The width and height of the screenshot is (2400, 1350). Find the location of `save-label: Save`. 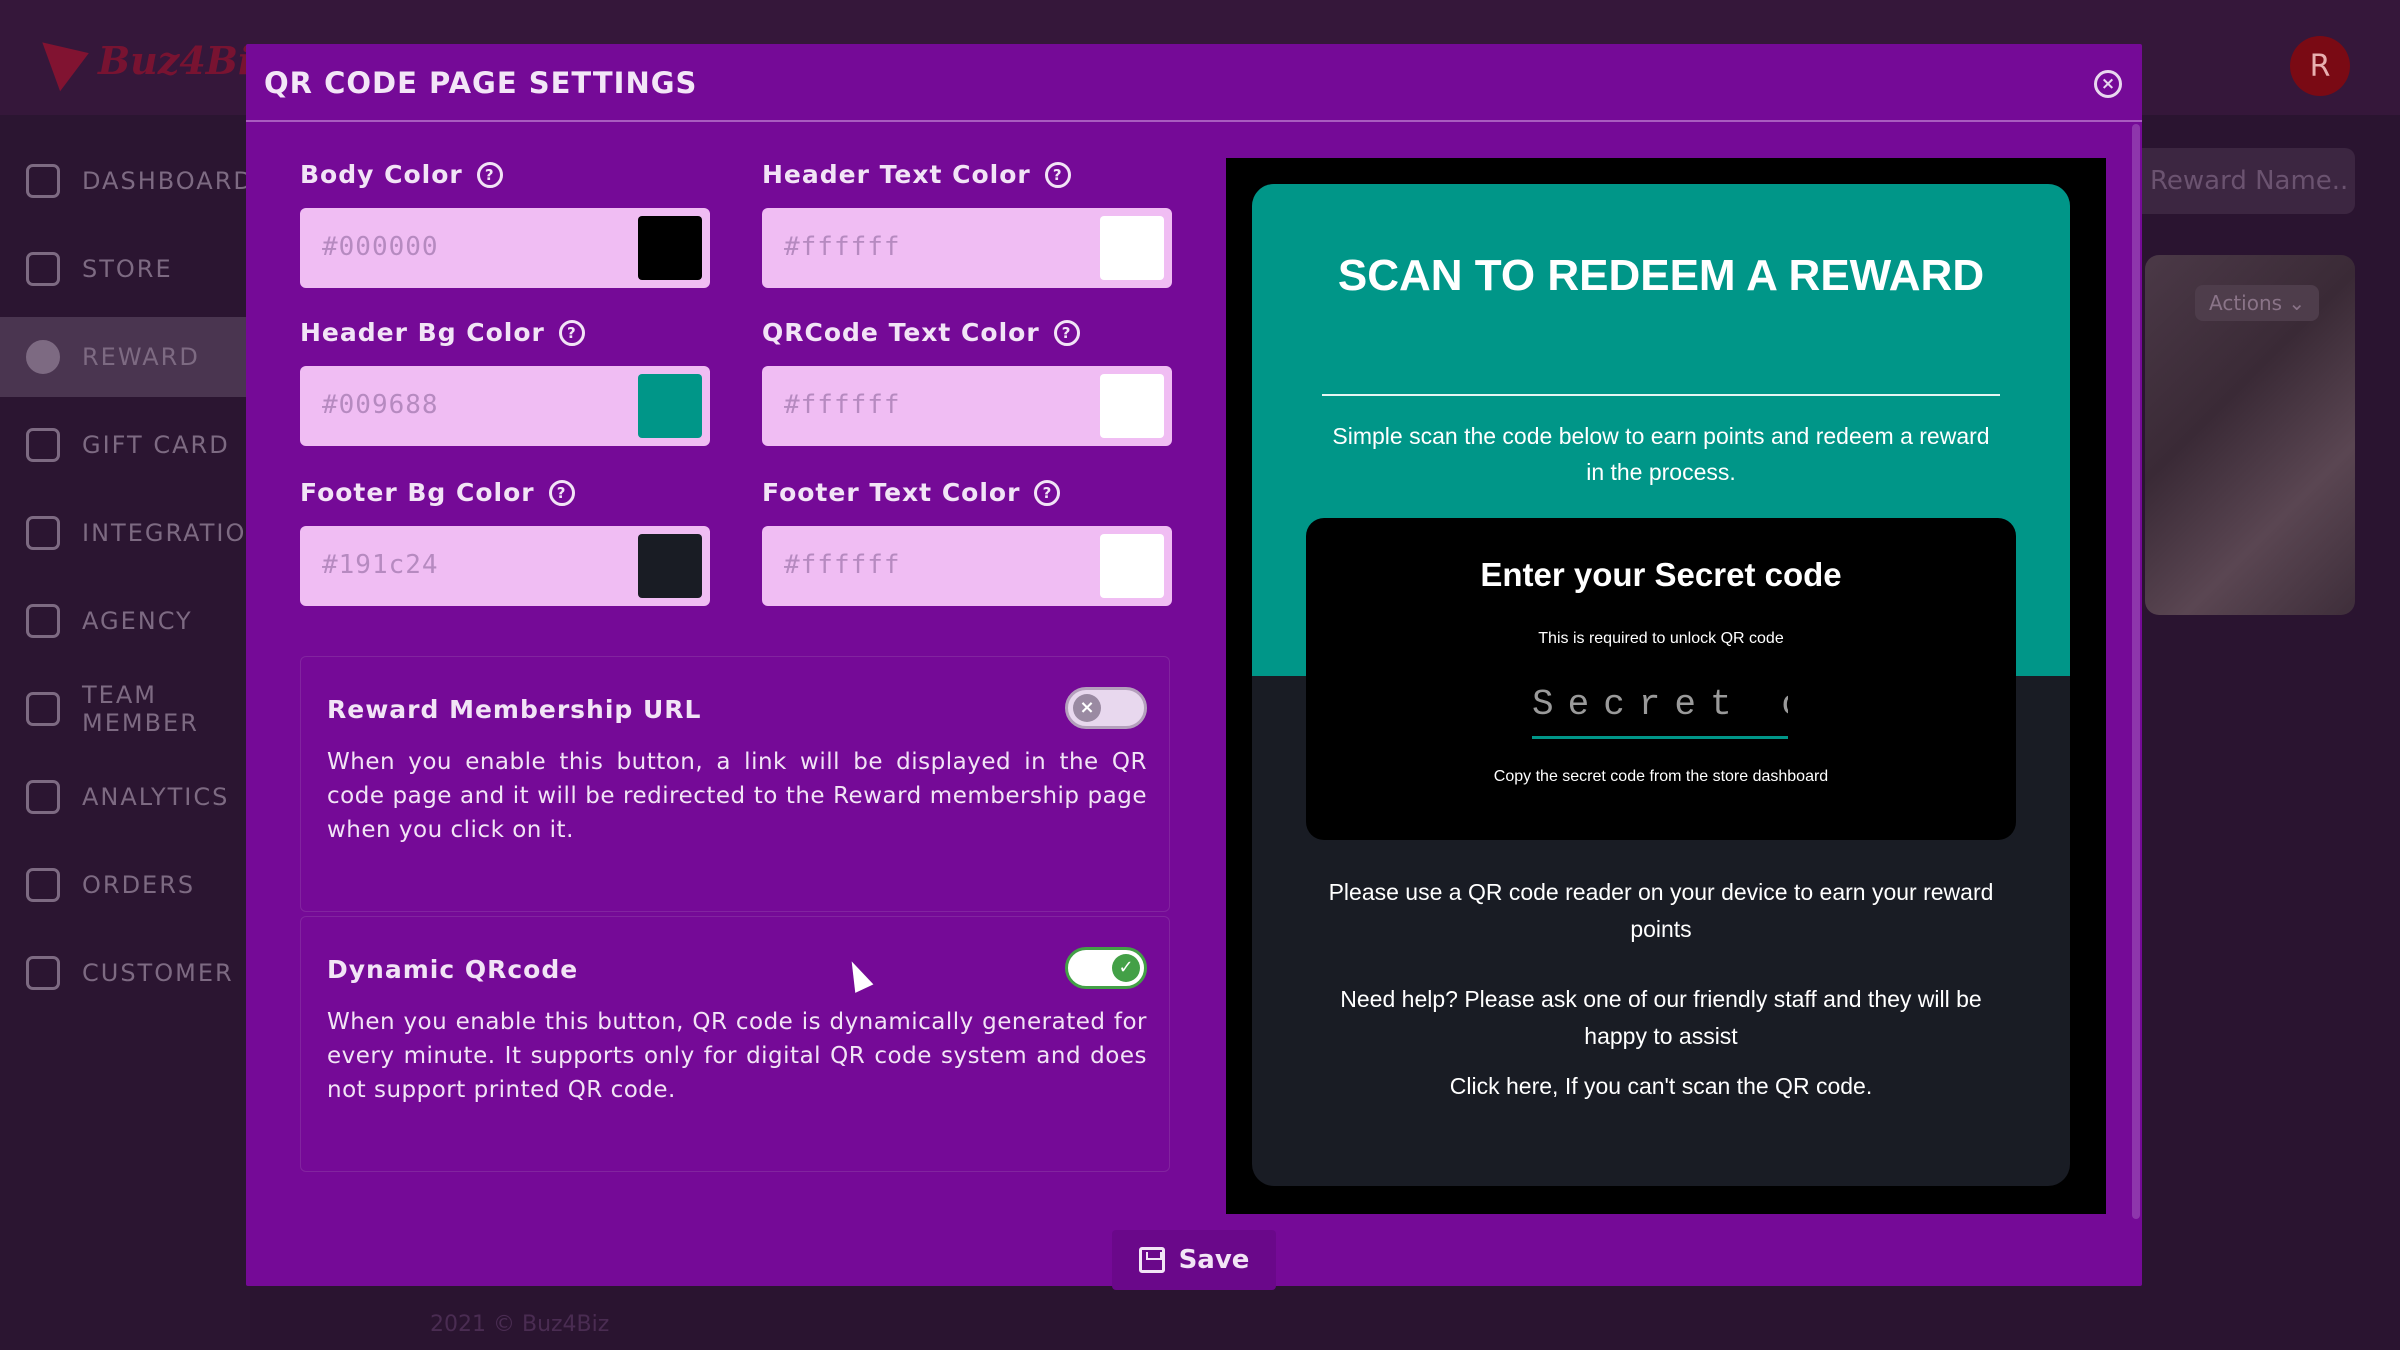

save-label: Save is located at coordinates (1214, 1260).